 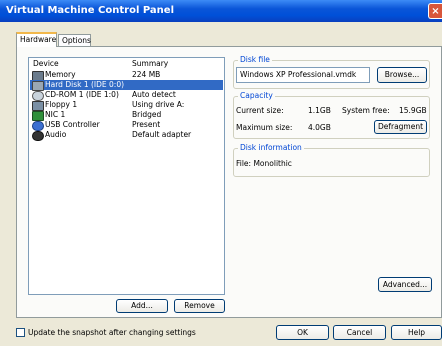 What do you see at coordinates (56, 134) in the screenshot?
I see `device-name: Audio` at bounding box center [56, 134].